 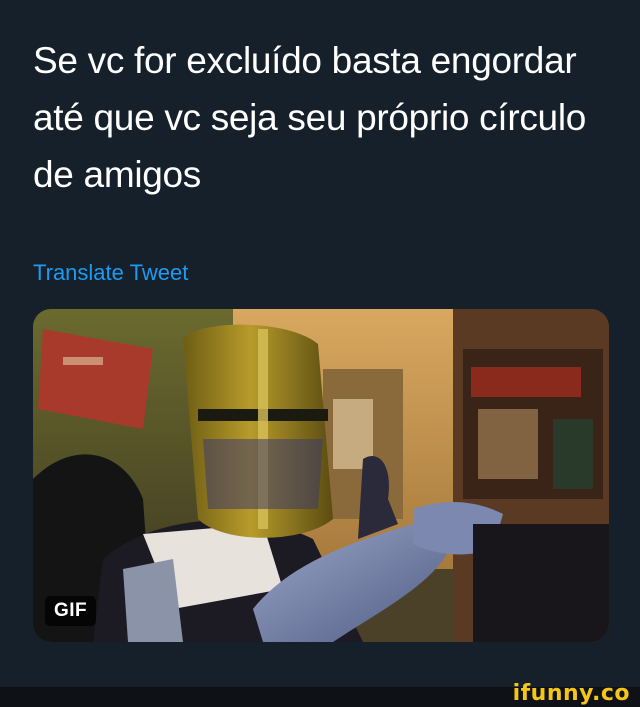 What do you see at coordinates (71, 611) in the screenshot?
I see `gif-badge: GIF` at bounding box center [71, 611].